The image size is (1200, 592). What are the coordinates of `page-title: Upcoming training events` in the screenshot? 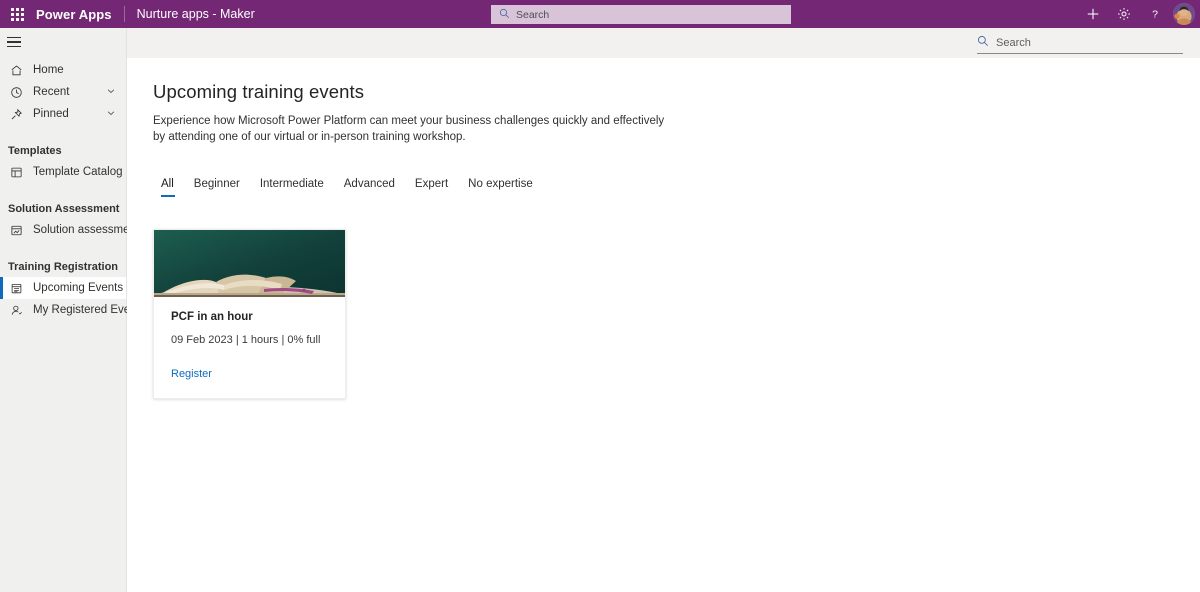 It's located at (259, 91).